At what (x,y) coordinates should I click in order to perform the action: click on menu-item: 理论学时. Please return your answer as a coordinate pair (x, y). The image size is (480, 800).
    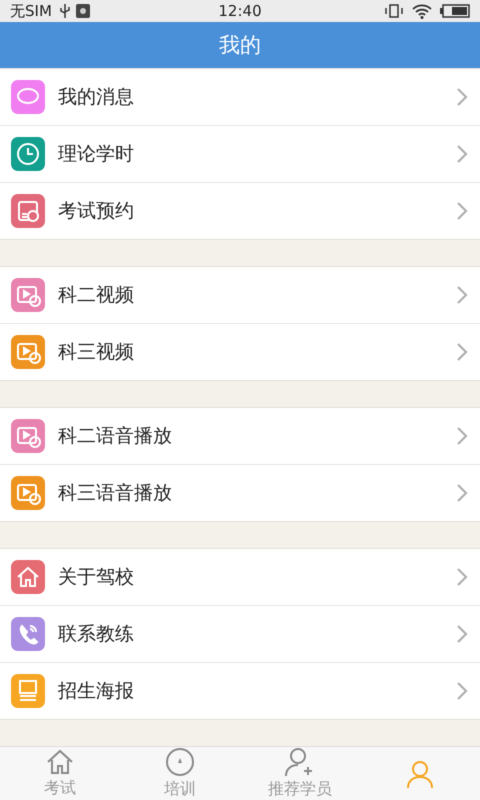
    Looking at the image, I should click on (240, 153).